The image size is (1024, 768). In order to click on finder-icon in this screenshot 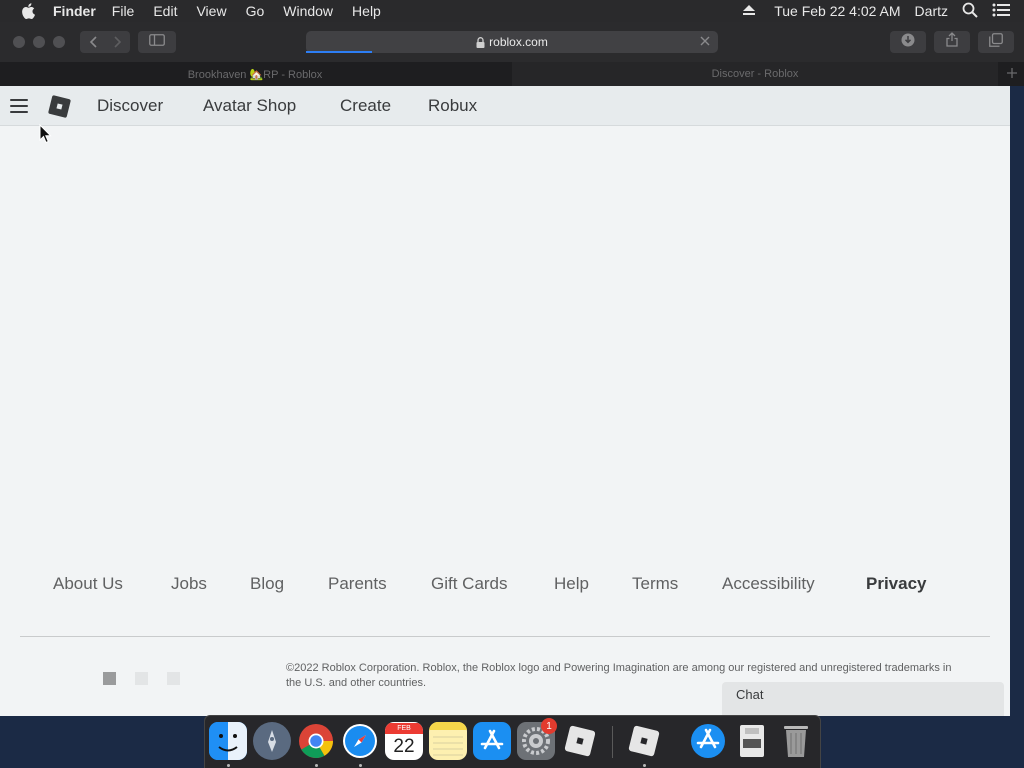, I will do `click(228, 741)`.